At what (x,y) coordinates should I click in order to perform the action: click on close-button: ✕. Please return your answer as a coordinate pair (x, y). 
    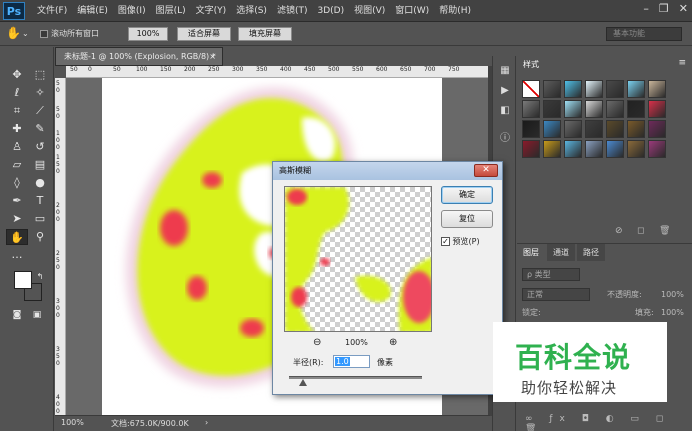
    Looking at the image, I should click on (683, 8).